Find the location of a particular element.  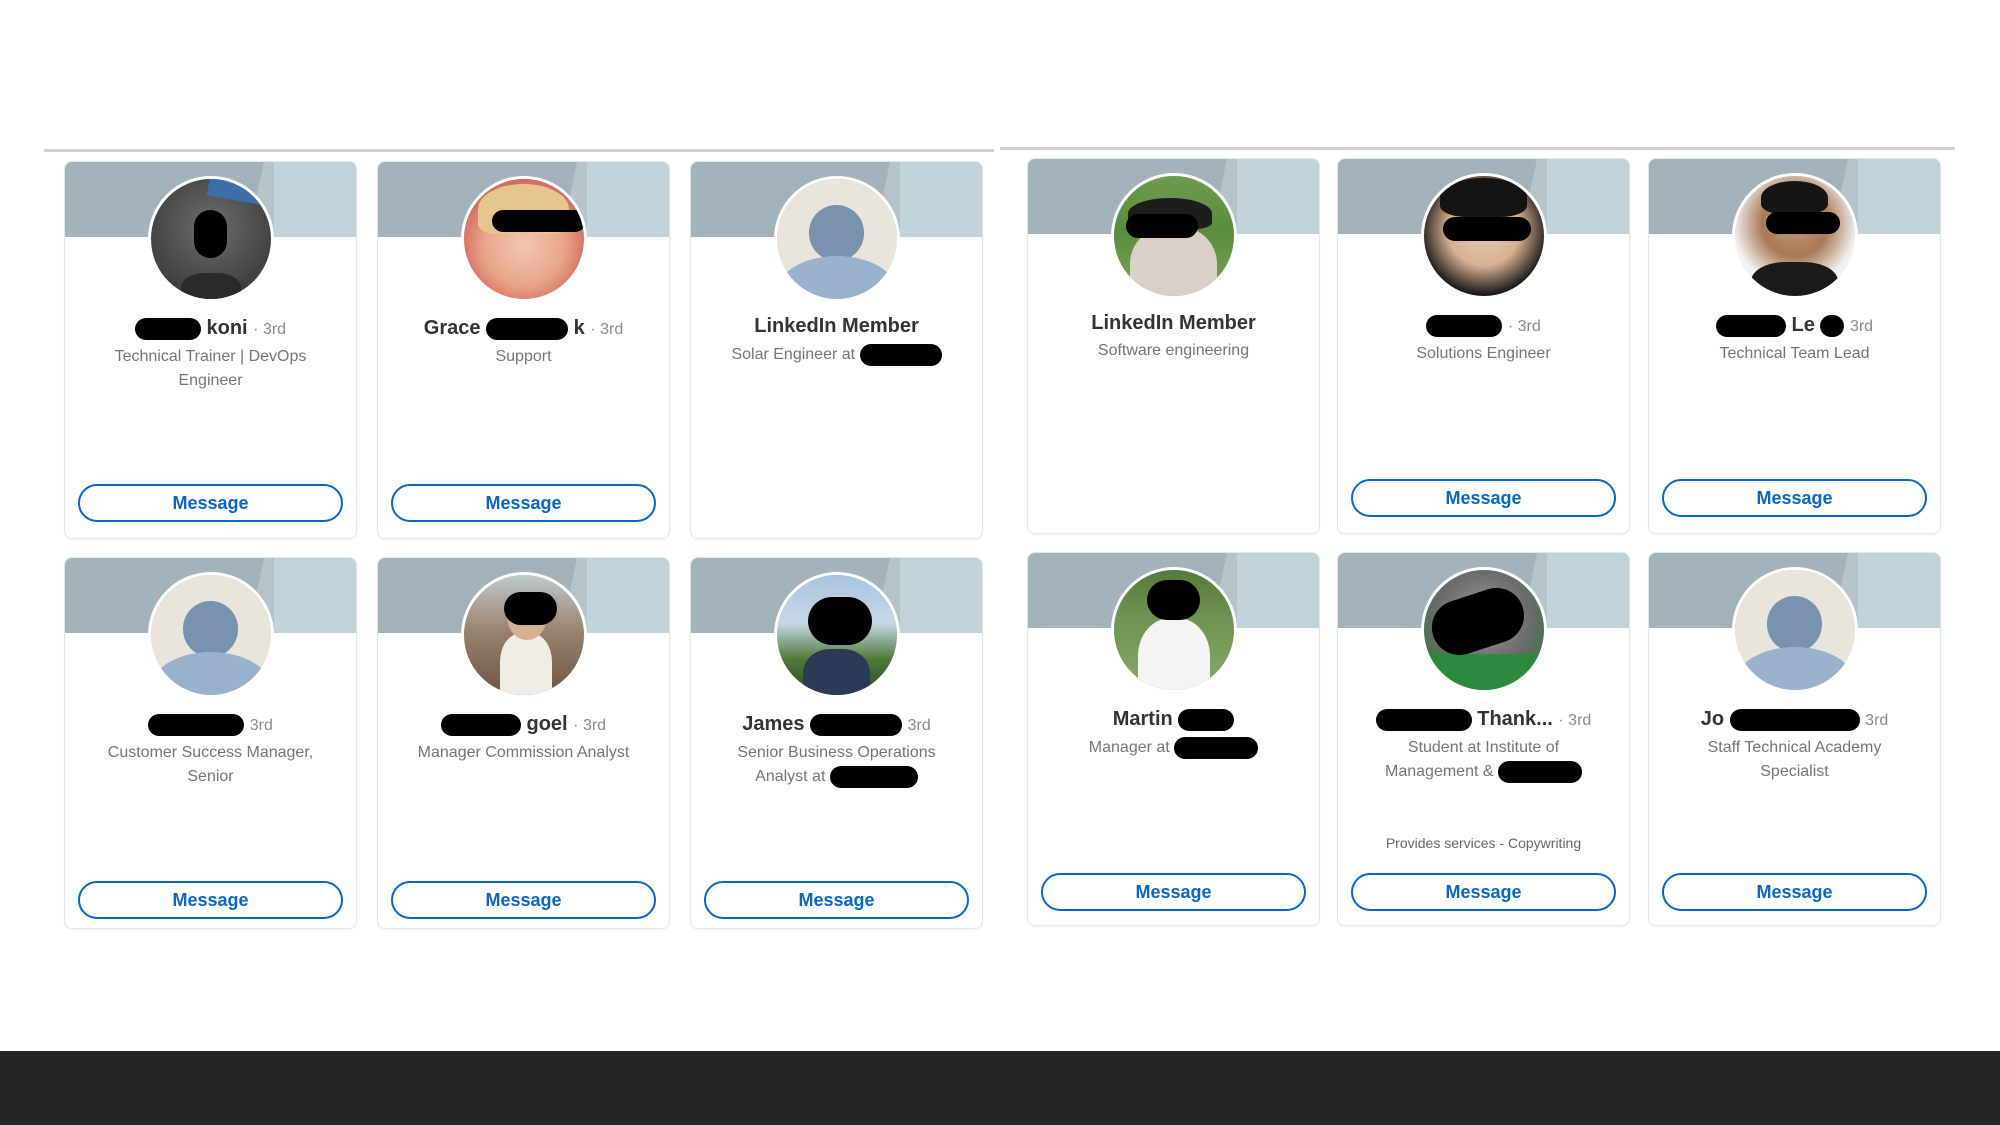

profile-card: Le 3rd Technical Team Lead Message is located at coordinates (1794, 346).